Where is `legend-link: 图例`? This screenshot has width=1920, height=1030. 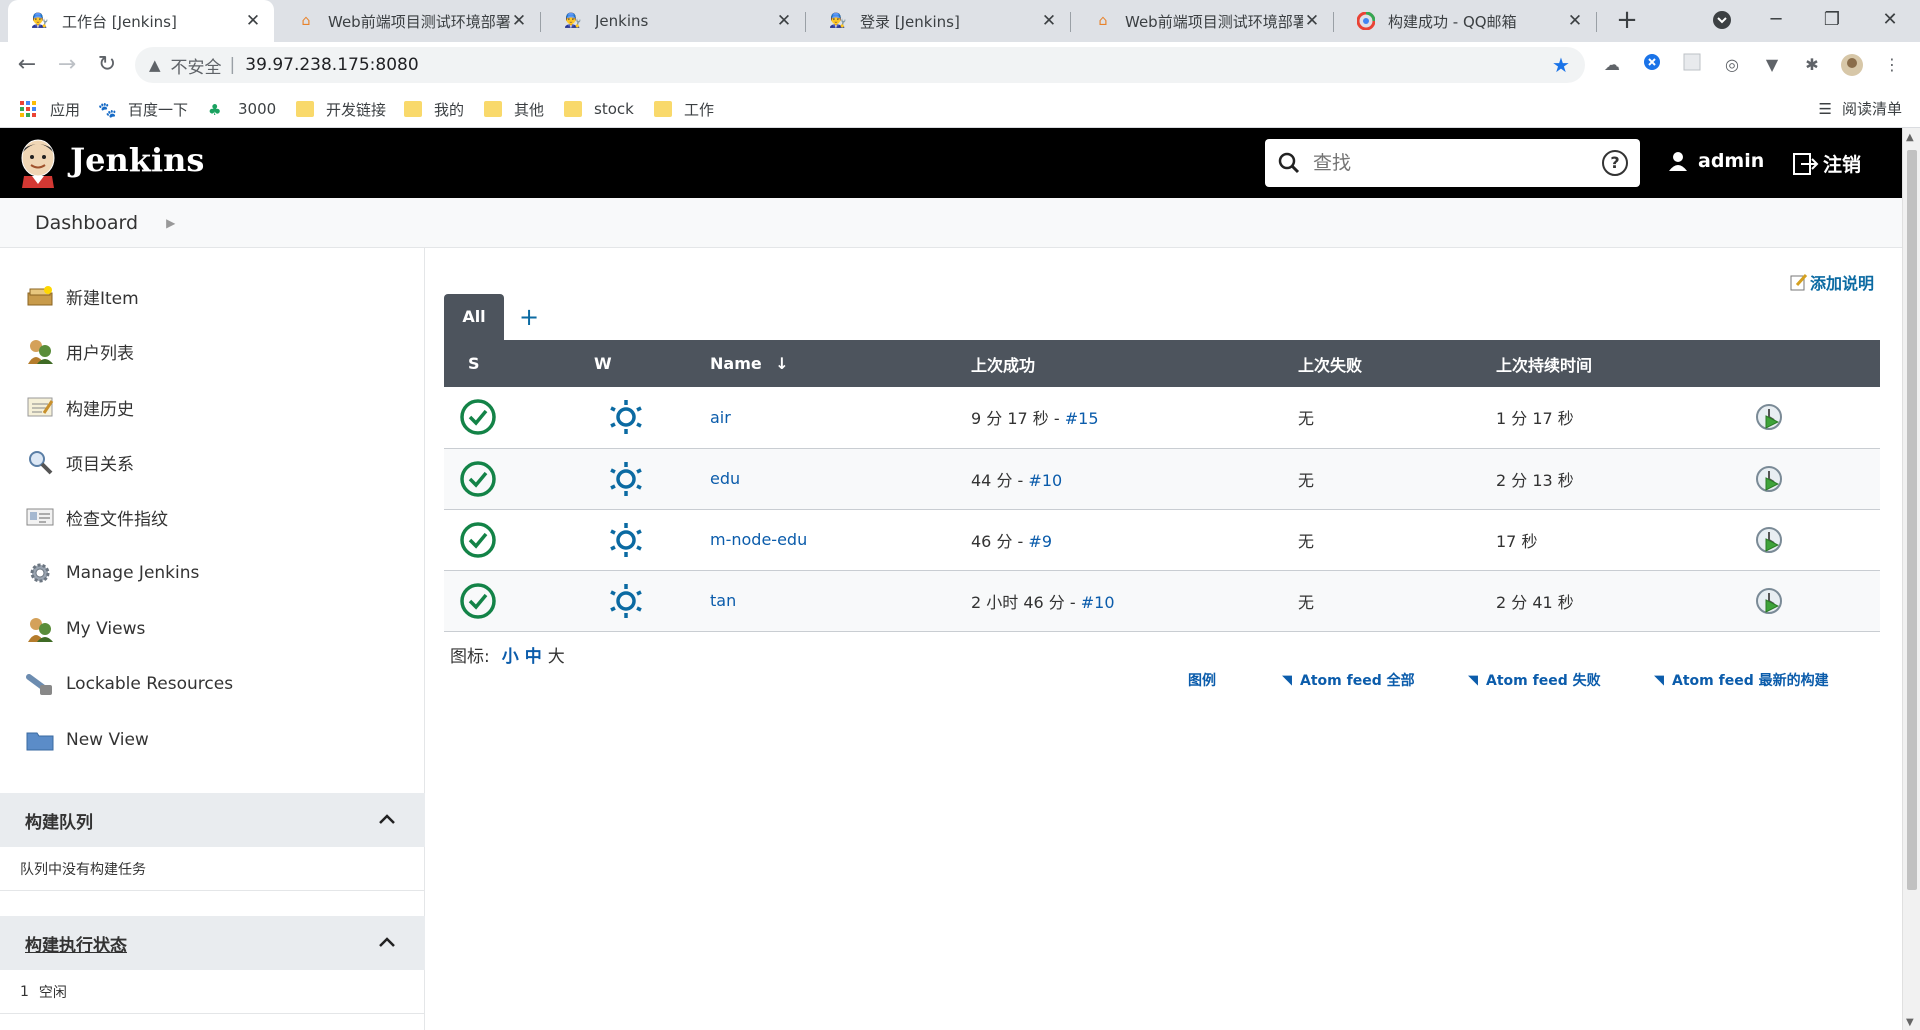
legend-link: 图例 is located at coordinates (1202, 680).